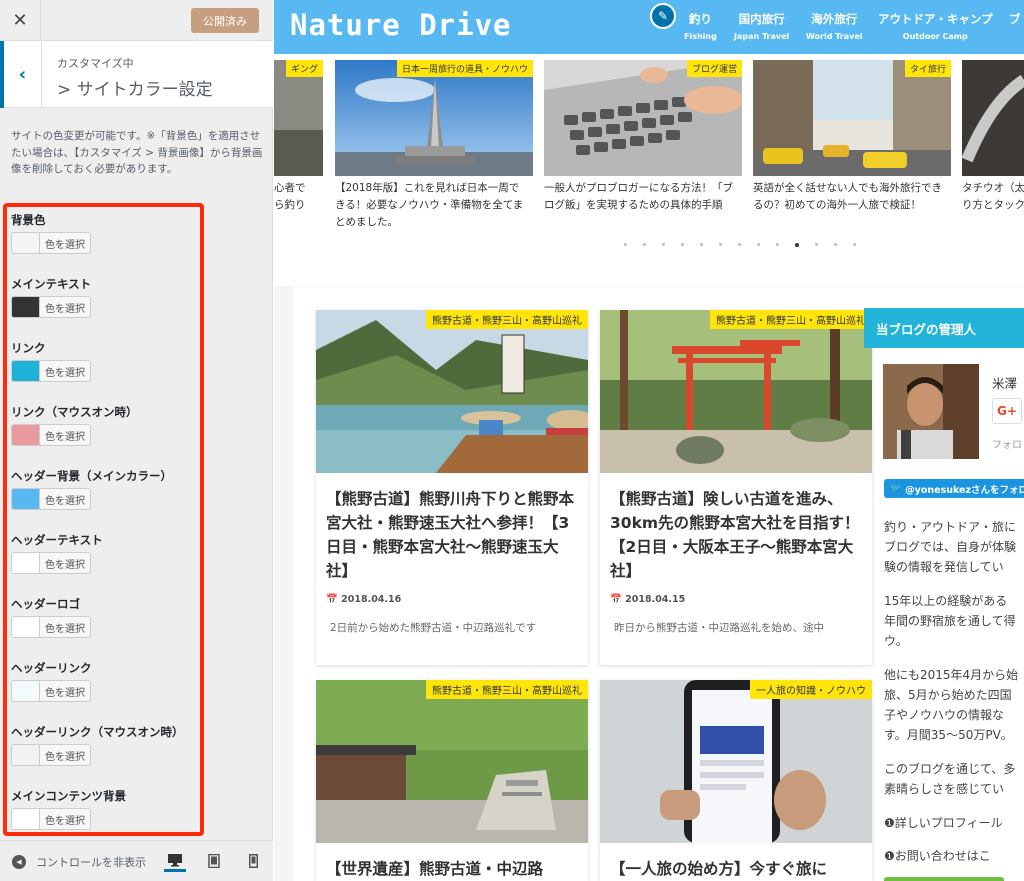 This screenshot has width=1024, height=881. I want to click on googleplus-icon: G+, so click(1007, 411).